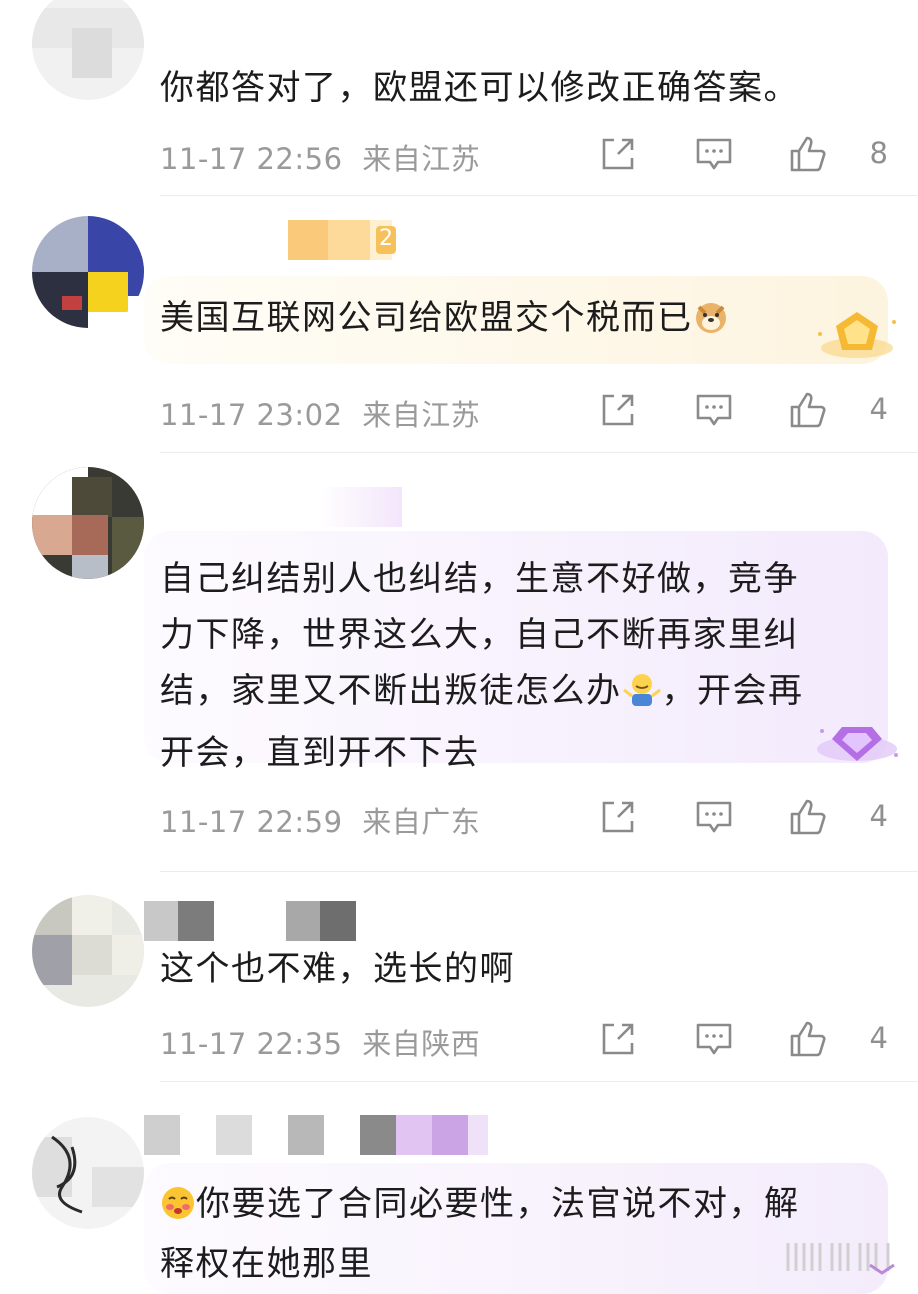  What do you see at coordinates (857, 336) in the screenshot?
I see `gold-crown-badge` at bounding box center [857, 336].